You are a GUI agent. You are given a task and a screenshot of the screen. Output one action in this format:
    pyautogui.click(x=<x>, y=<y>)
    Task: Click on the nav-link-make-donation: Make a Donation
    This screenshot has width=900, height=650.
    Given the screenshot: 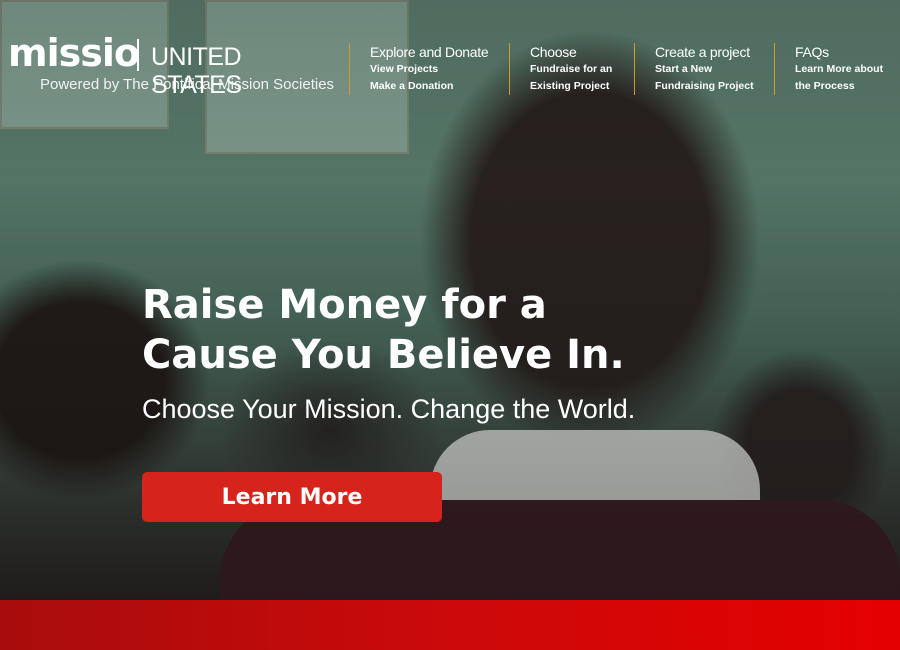 What is the action you would take?
    pyautogui.click(x=429, y=86)
    